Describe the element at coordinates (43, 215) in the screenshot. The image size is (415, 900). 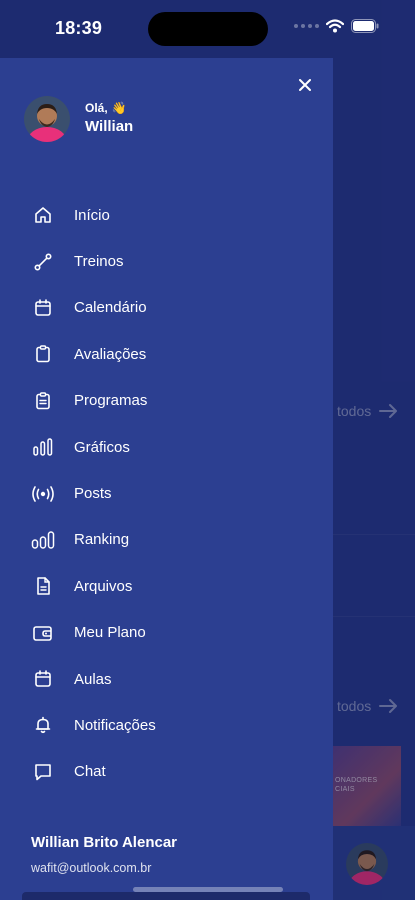
I see `home-icon` at that location.